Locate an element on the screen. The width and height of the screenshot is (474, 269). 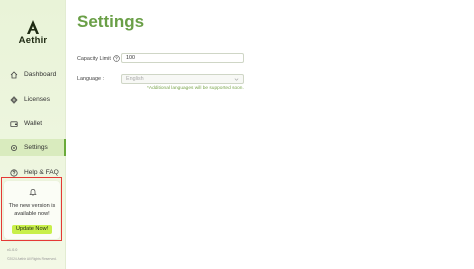
wallet-icon is located at coordinates (14, 124).